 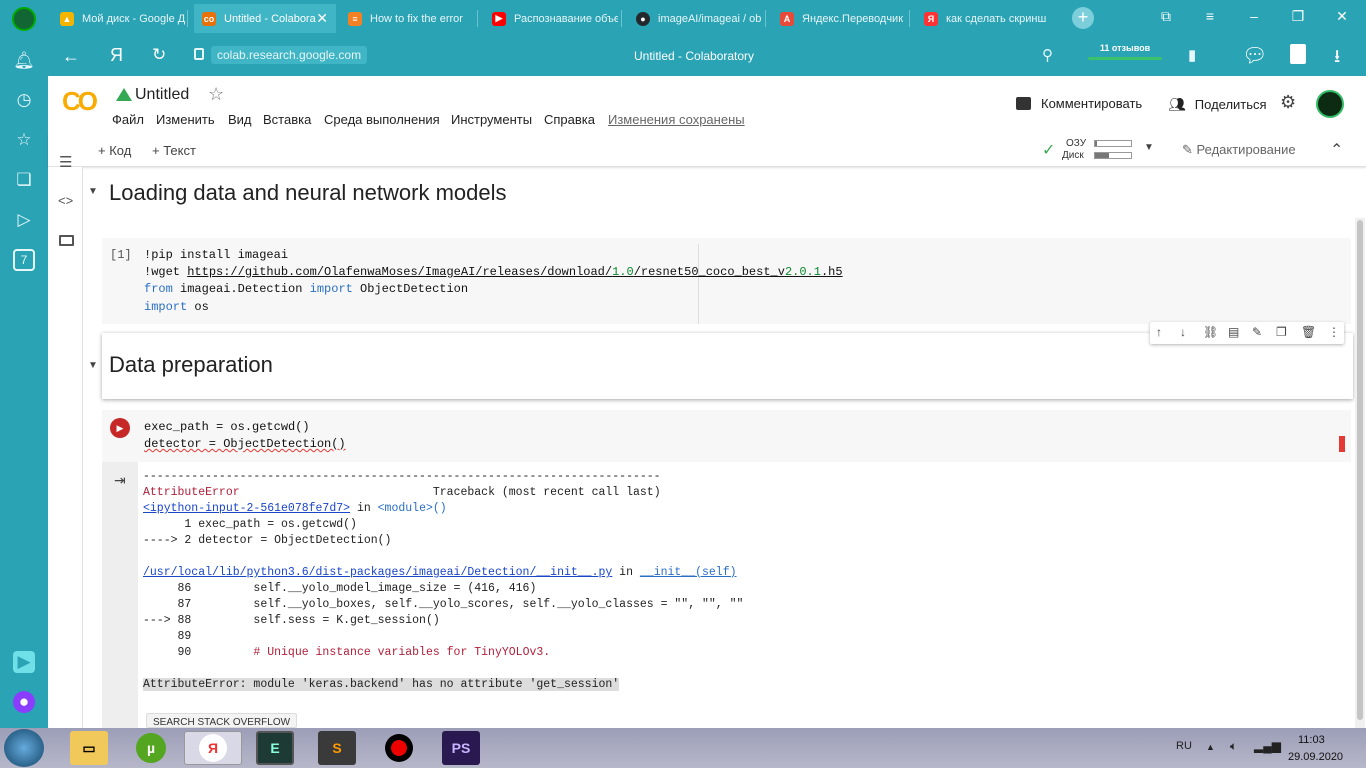 What do you see at coordinates (116, 55) in the screenshot?
I see `yandex-logo: Я` at bounding box center [116, 55].